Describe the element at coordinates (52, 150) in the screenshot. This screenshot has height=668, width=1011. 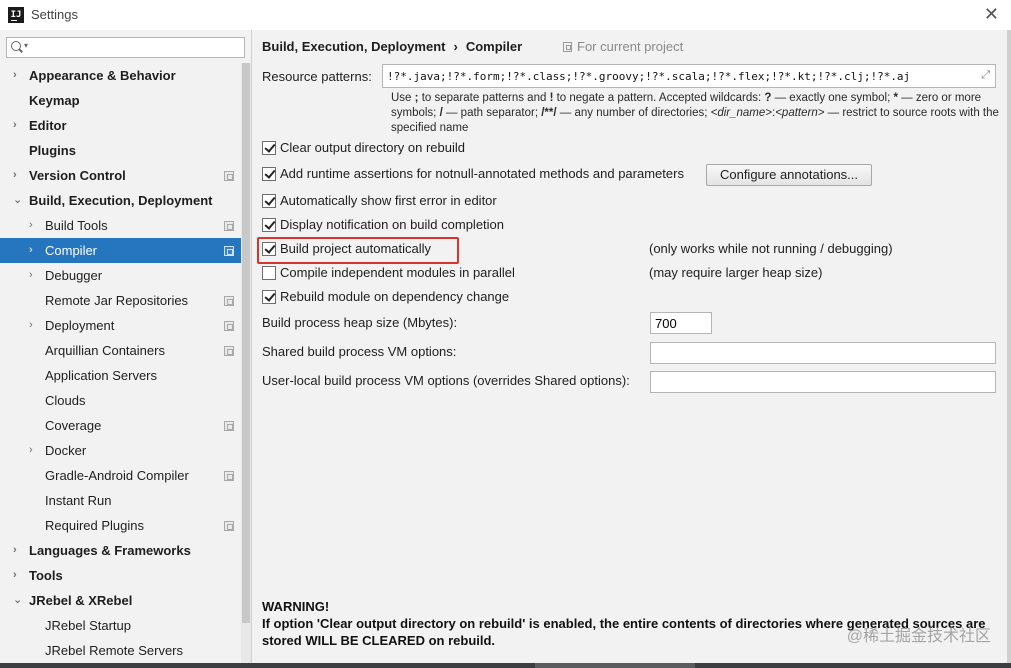
I see `sidebar-item-label: Plugins` at that location.